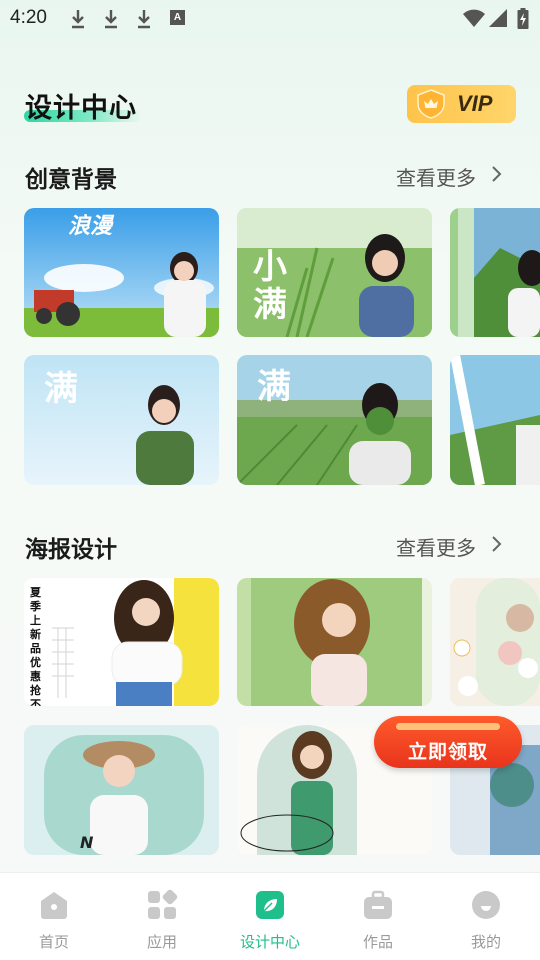  What do you see at coordinates (177, 17) in the screenshot?
I see `a-icon: A` at bounding box center [177, 17].